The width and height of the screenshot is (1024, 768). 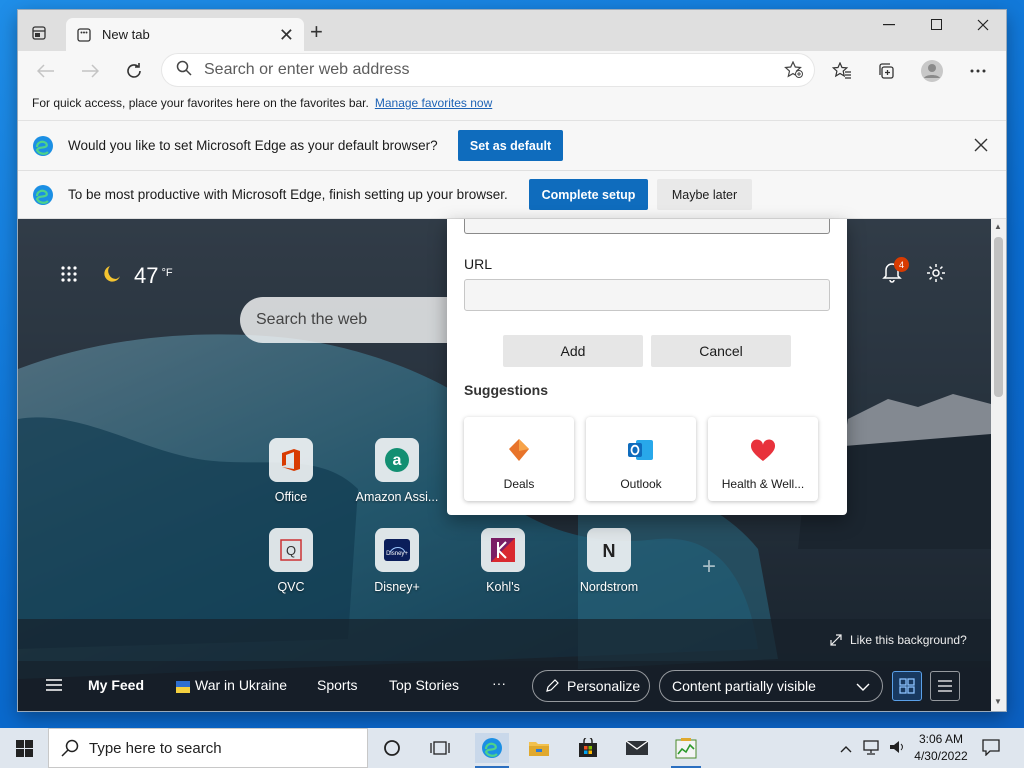 I want to click on forward-icon, so click(x=90, y=71).